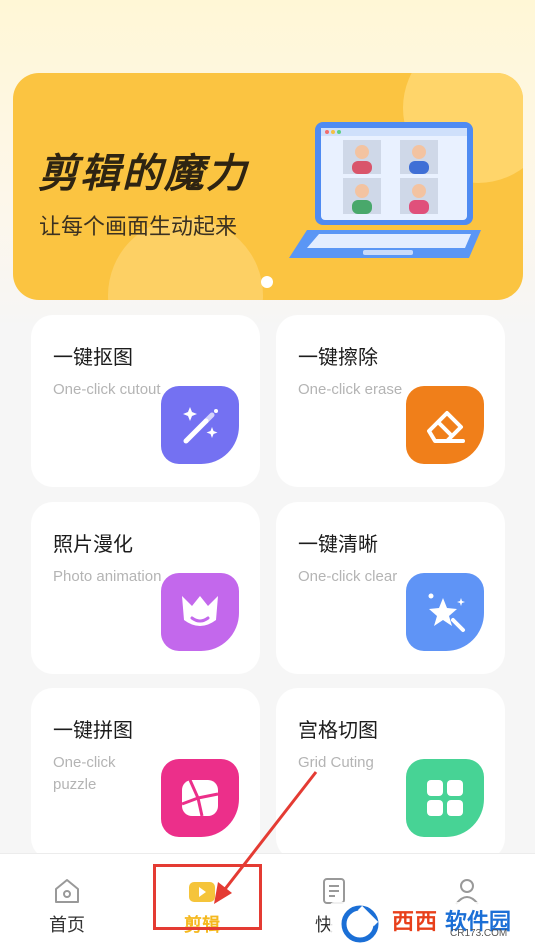 The height and width of the screenshot is (951, 535). I want to click on carousel-indicator, so click(267, 282).